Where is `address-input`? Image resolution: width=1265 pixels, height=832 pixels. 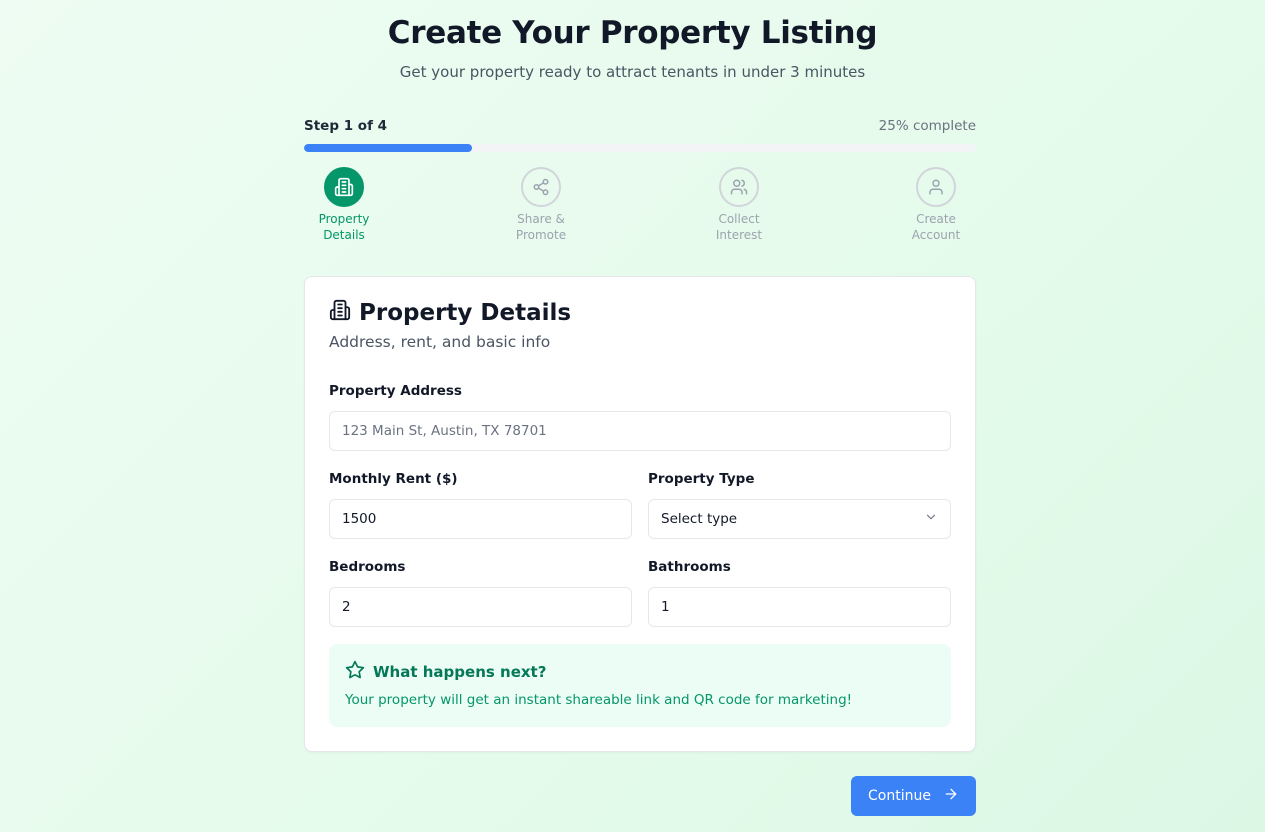
address-input is located at coordinates (640, 431).